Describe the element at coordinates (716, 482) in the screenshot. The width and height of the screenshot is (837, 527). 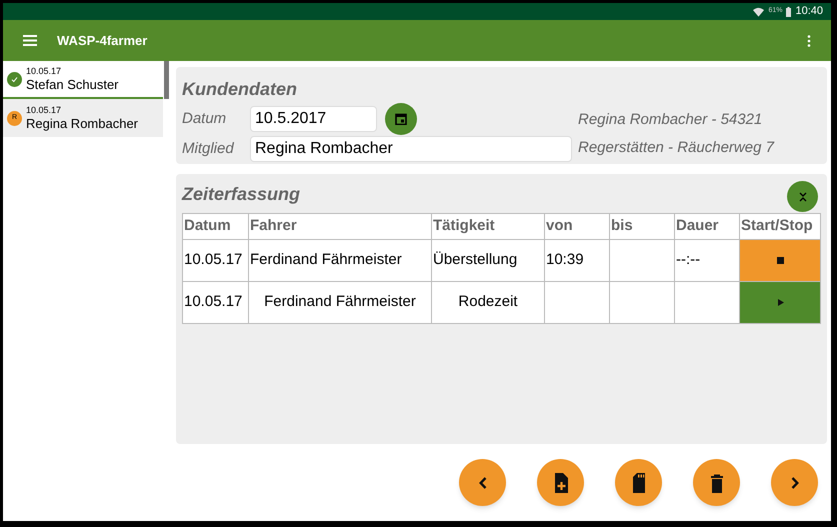
I see `delete-button` at that location.